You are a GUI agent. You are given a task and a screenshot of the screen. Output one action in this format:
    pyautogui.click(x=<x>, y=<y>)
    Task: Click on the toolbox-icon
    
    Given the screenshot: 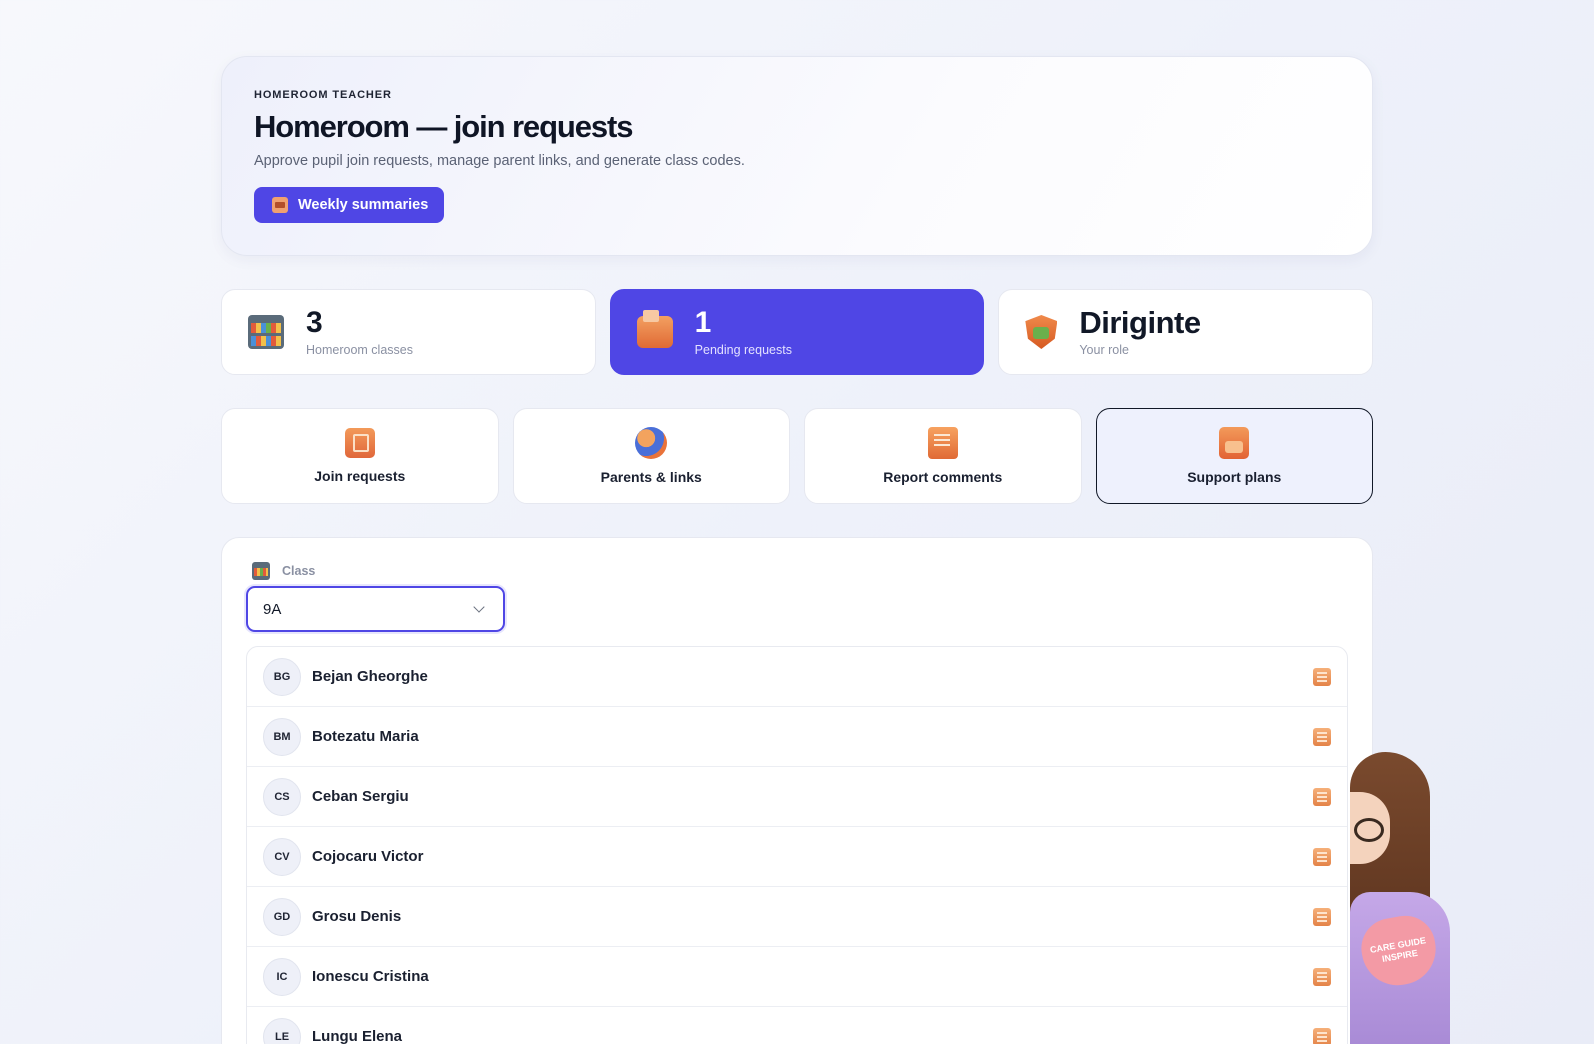 What is the action you would take?
    pyautogui.click(x=654, y=329)
    